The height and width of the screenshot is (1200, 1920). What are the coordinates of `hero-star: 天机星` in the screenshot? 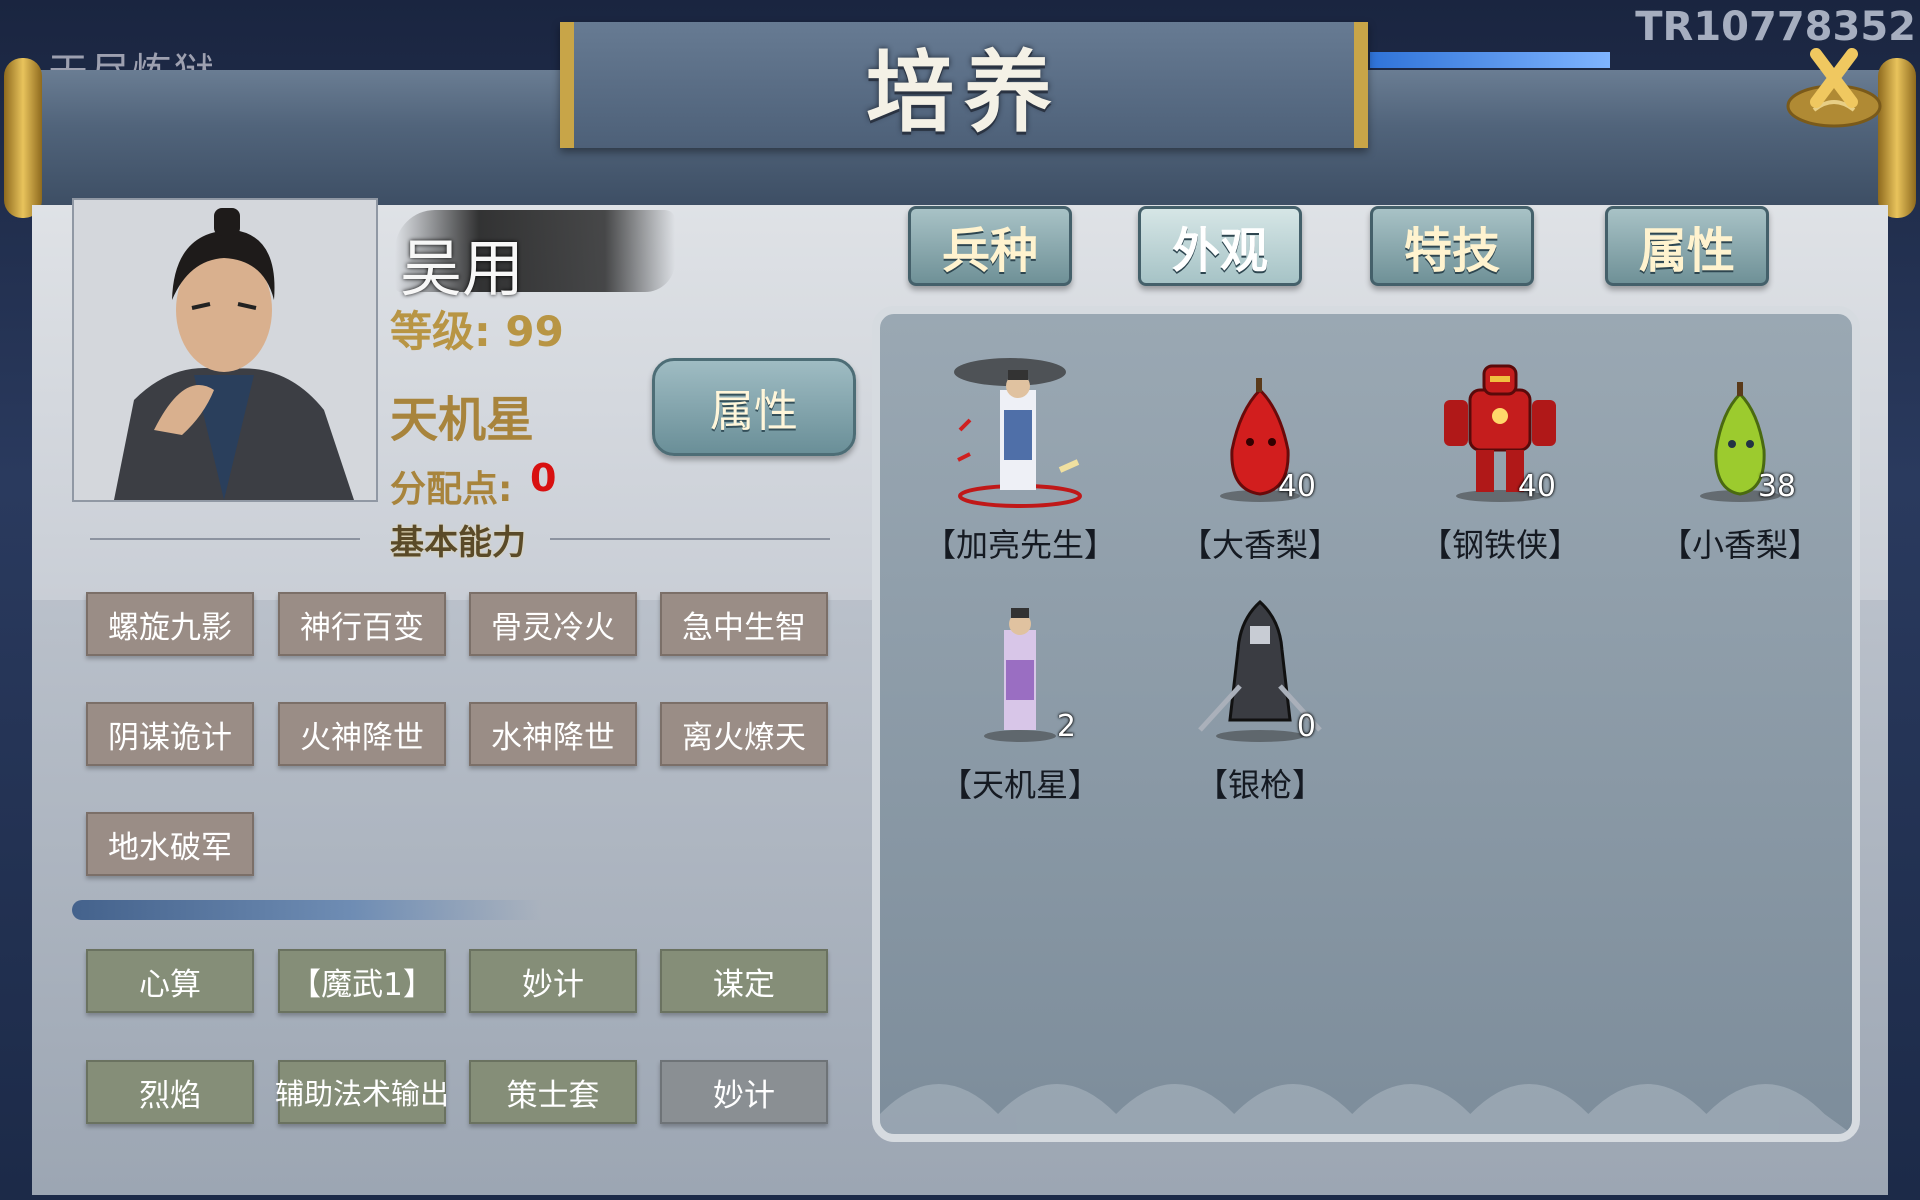 It's located at (462, 420).